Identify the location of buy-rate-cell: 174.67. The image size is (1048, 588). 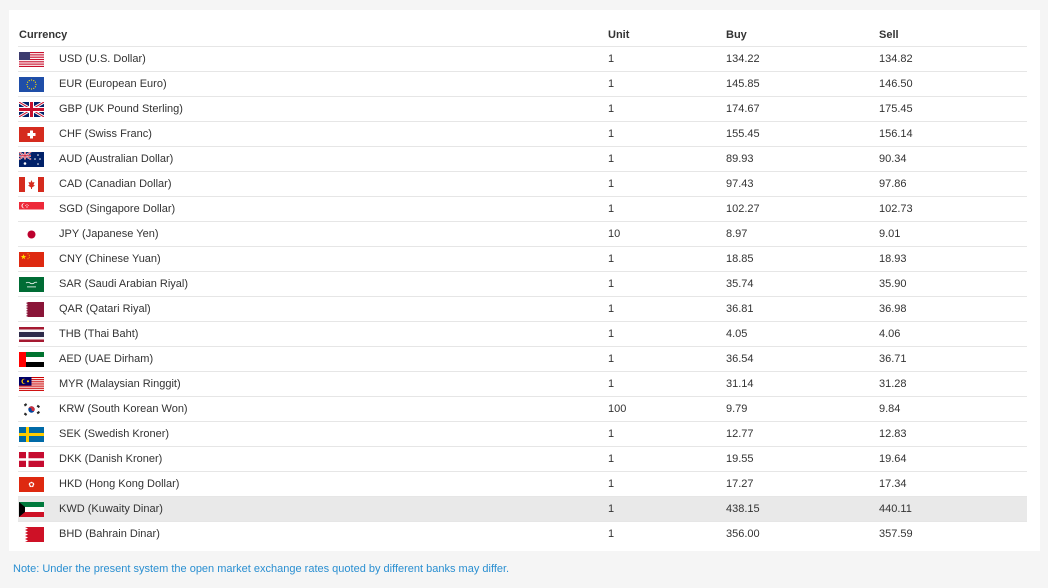
(802, 109).